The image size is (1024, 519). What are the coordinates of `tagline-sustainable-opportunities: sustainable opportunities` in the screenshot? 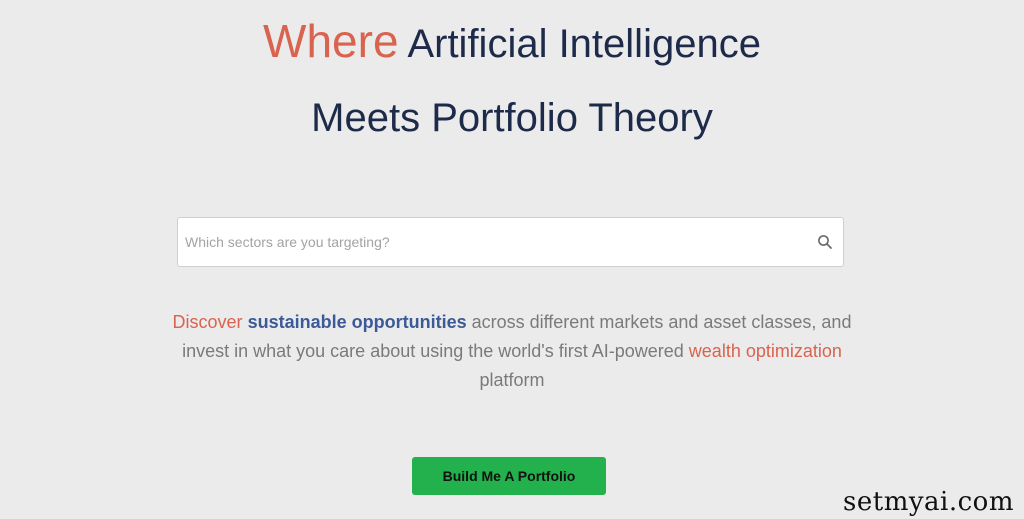 It's located at (357, 322).